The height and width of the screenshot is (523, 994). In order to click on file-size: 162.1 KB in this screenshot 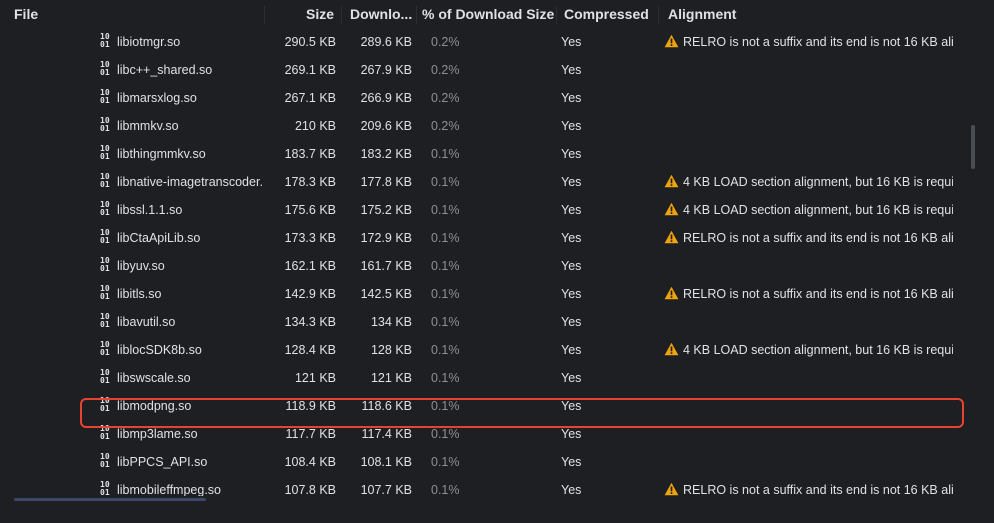, I will do `click(310, 266)`.